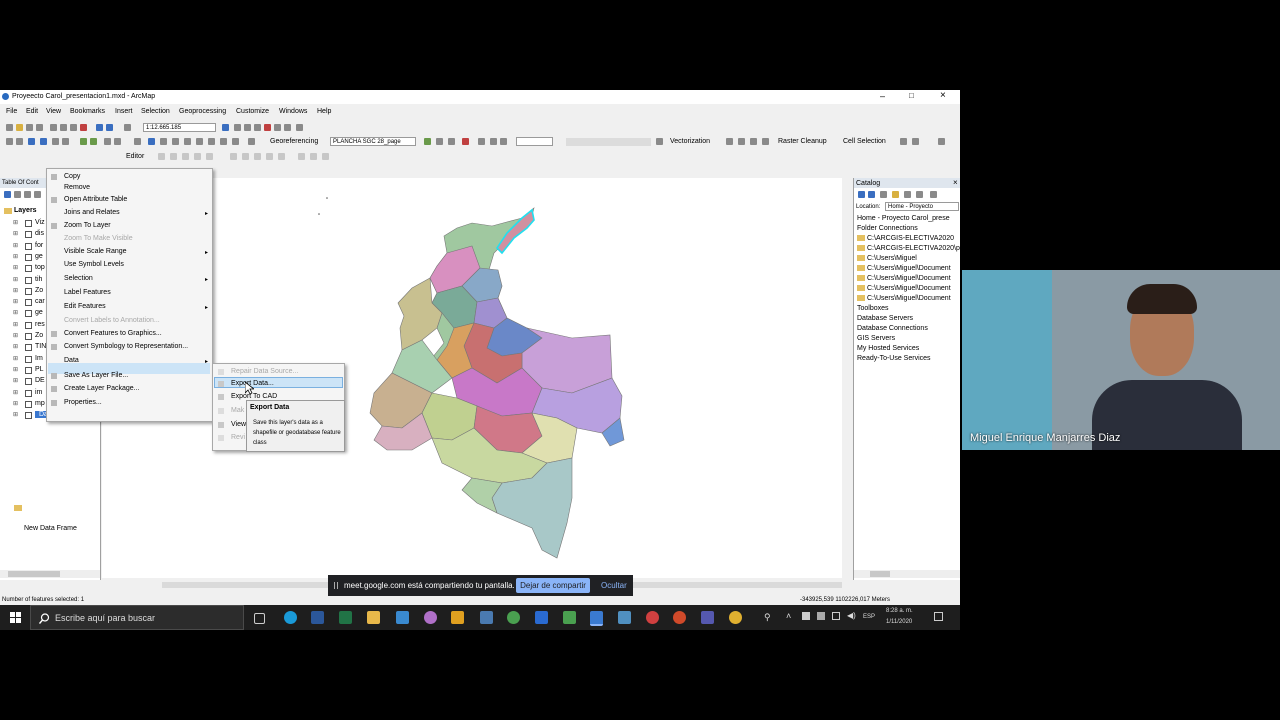 The height and width of the screenshot is (720, 1280). I want to click on editor-menu: Editor, so click(135, 156).